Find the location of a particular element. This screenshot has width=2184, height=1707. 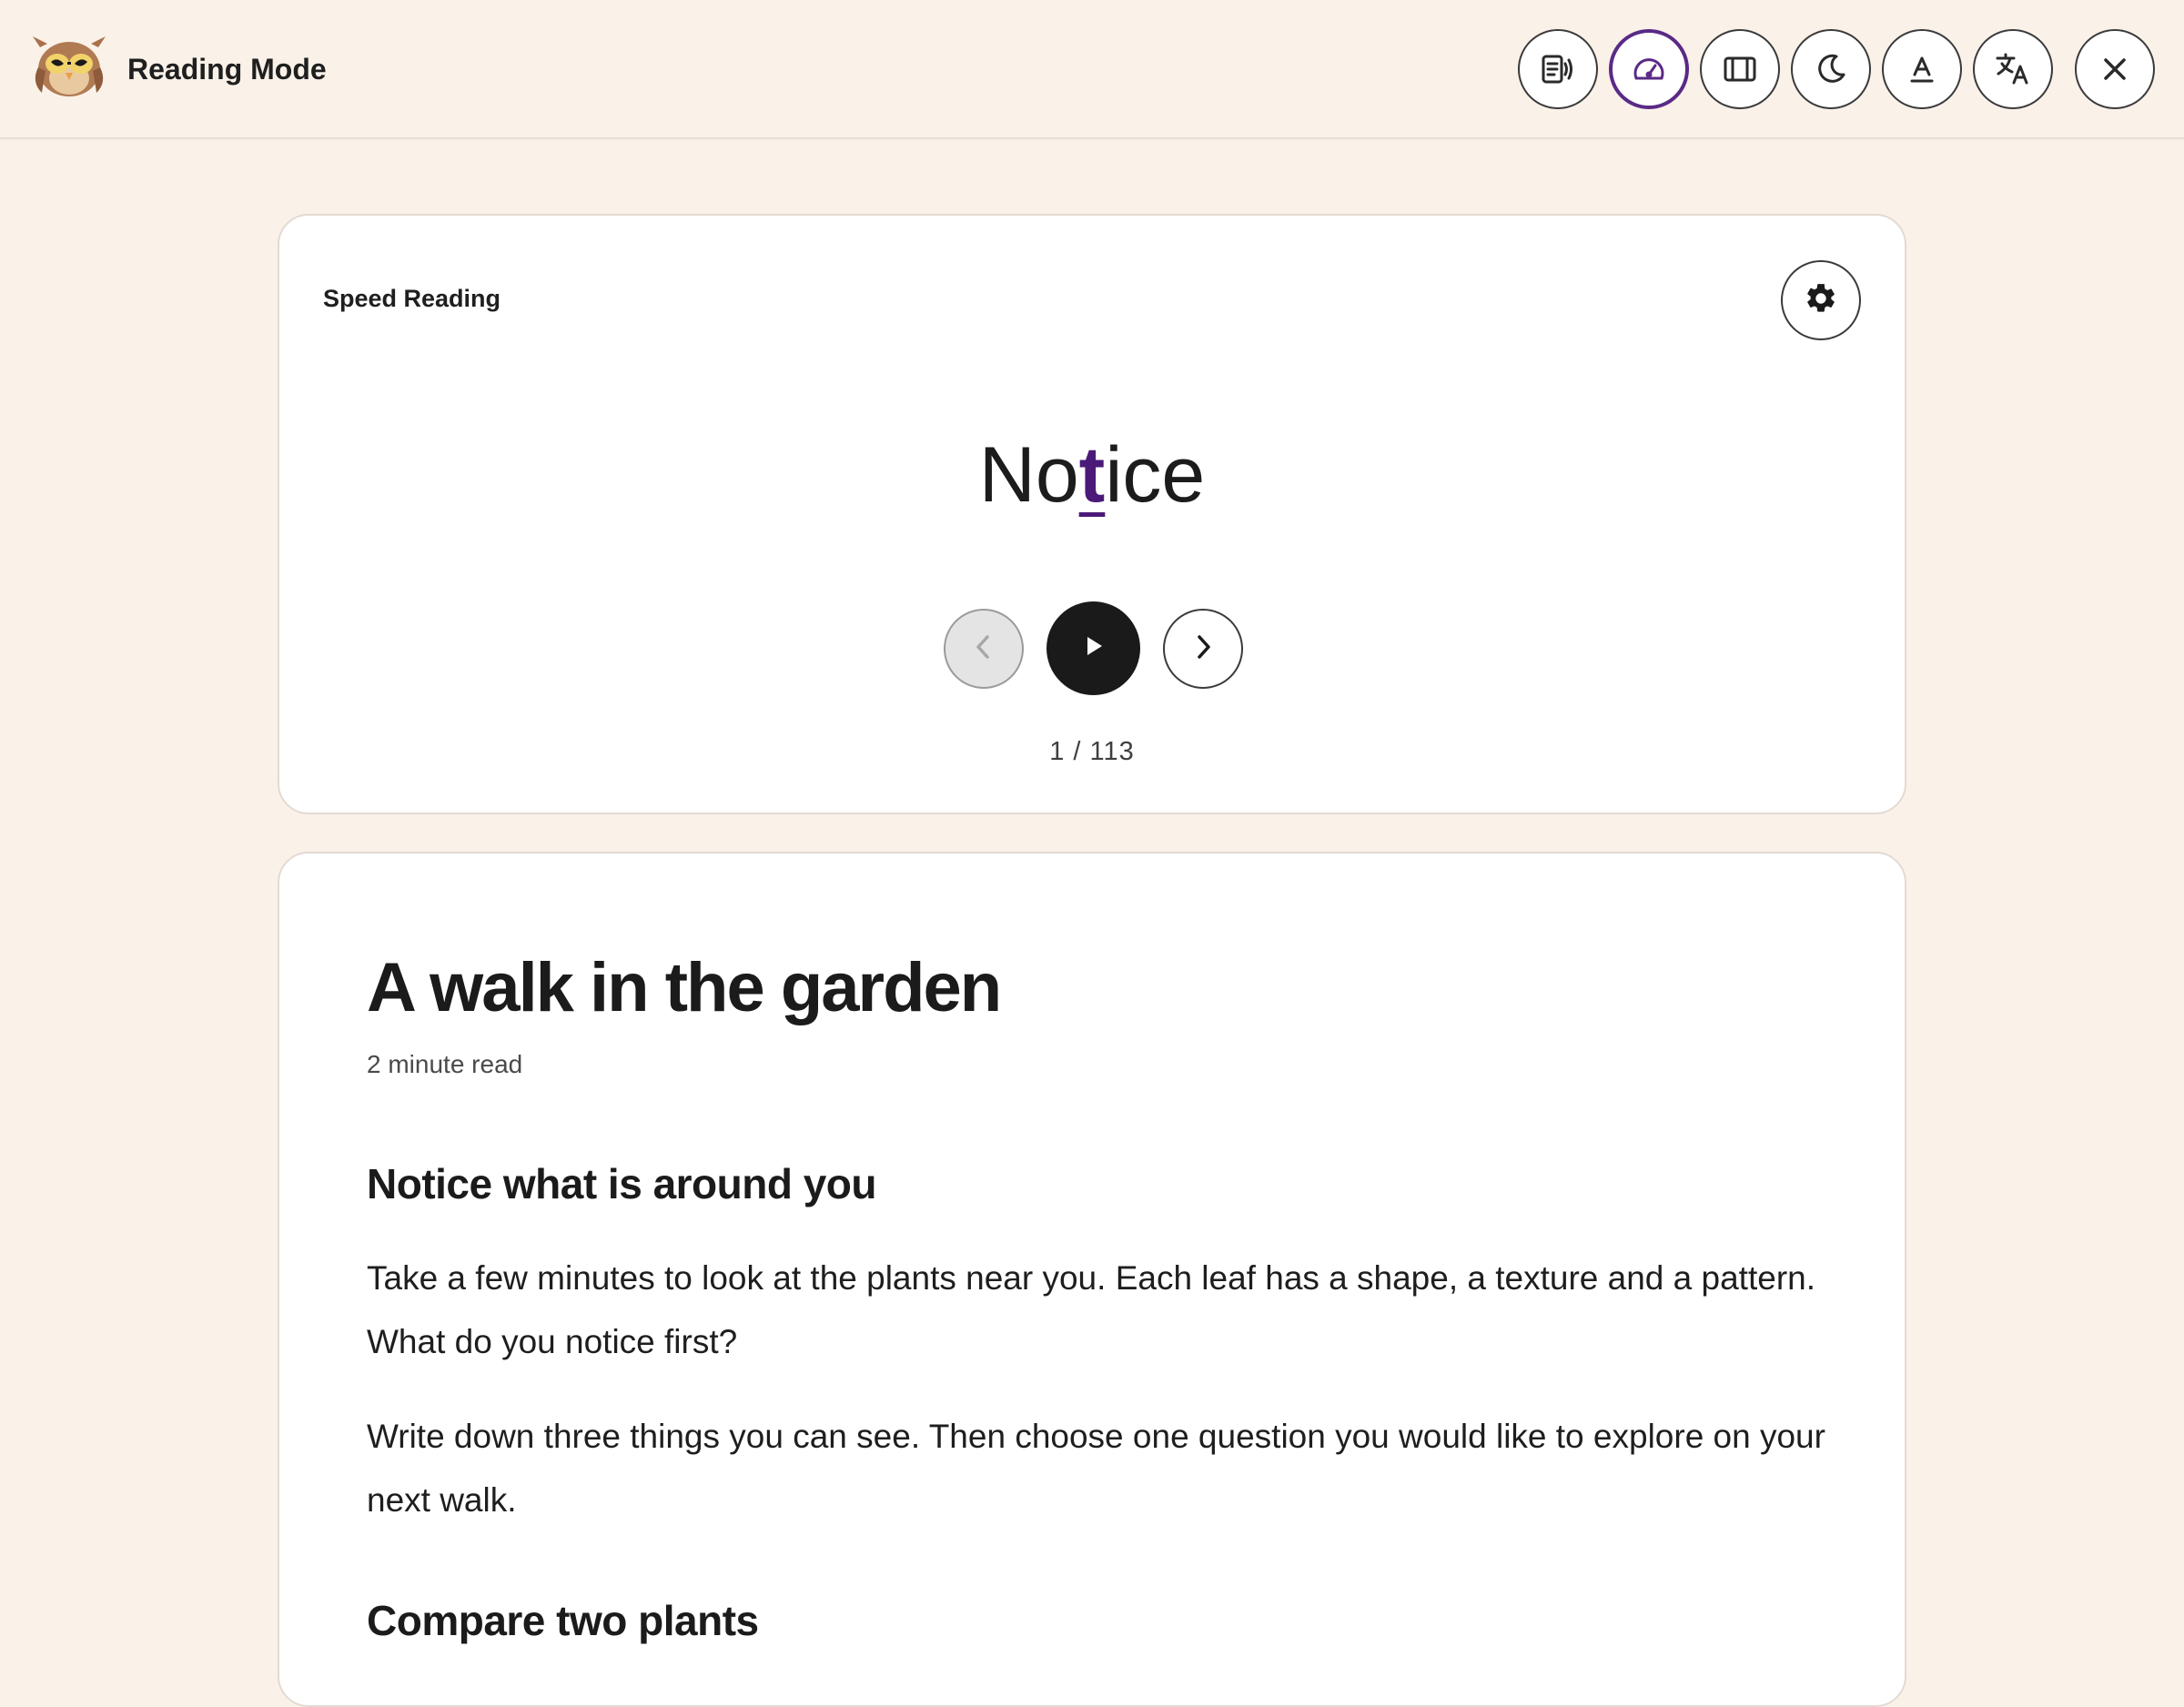

chevron-left-icon is located at coordinates (984, 649).